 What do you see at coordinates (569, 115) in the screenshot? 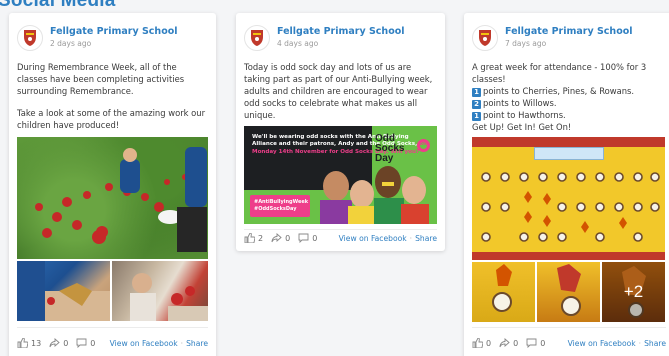
I see `rank-line: 1 point to Hawthorns.` at bounding box center [569, 115].